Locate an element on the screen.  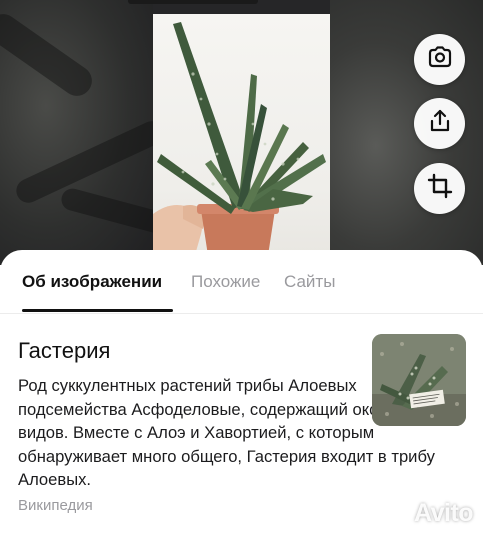
avito-watermark: Avito is located at coordinates (425, 513).